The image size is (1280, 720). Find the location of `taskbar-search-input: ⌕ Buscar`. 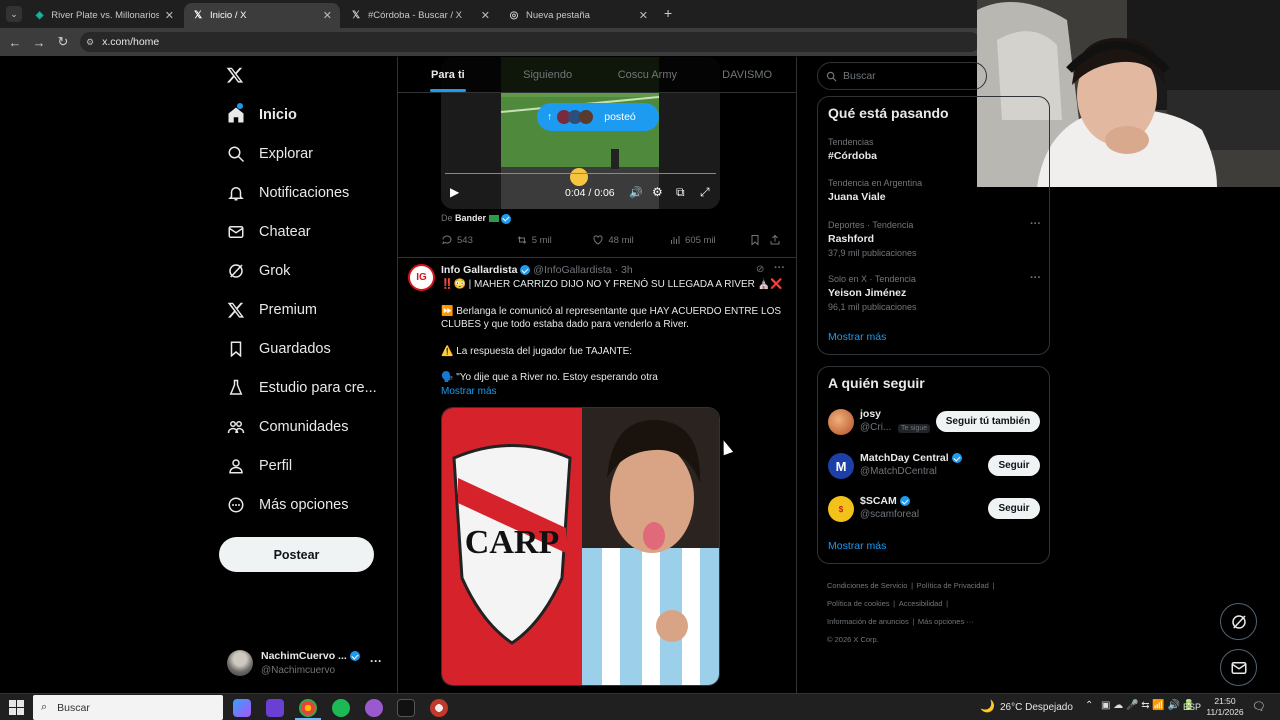

taskbar-search-input: ⌕ Buscar is located at coordinates (128, 707).